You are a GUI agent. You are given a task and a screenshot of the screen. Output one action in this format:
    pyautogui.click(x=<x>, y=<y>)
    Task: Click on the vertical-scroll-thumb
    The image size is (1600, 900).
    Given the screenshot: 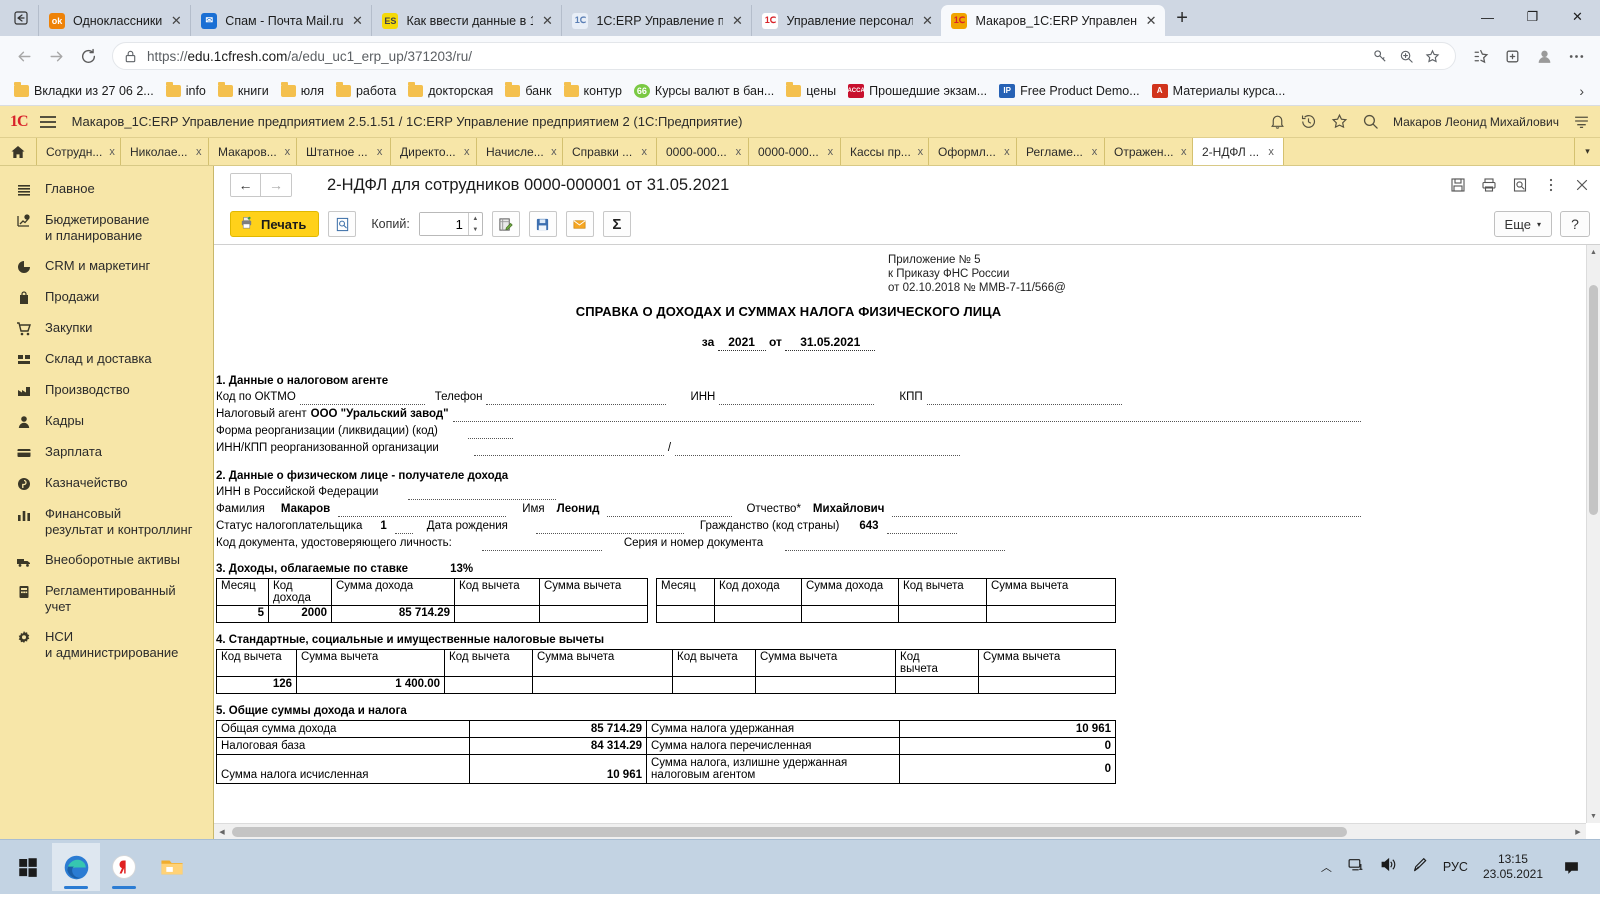 What is the action you would take?
    pyautogui.click(x=1593, y=400)
    